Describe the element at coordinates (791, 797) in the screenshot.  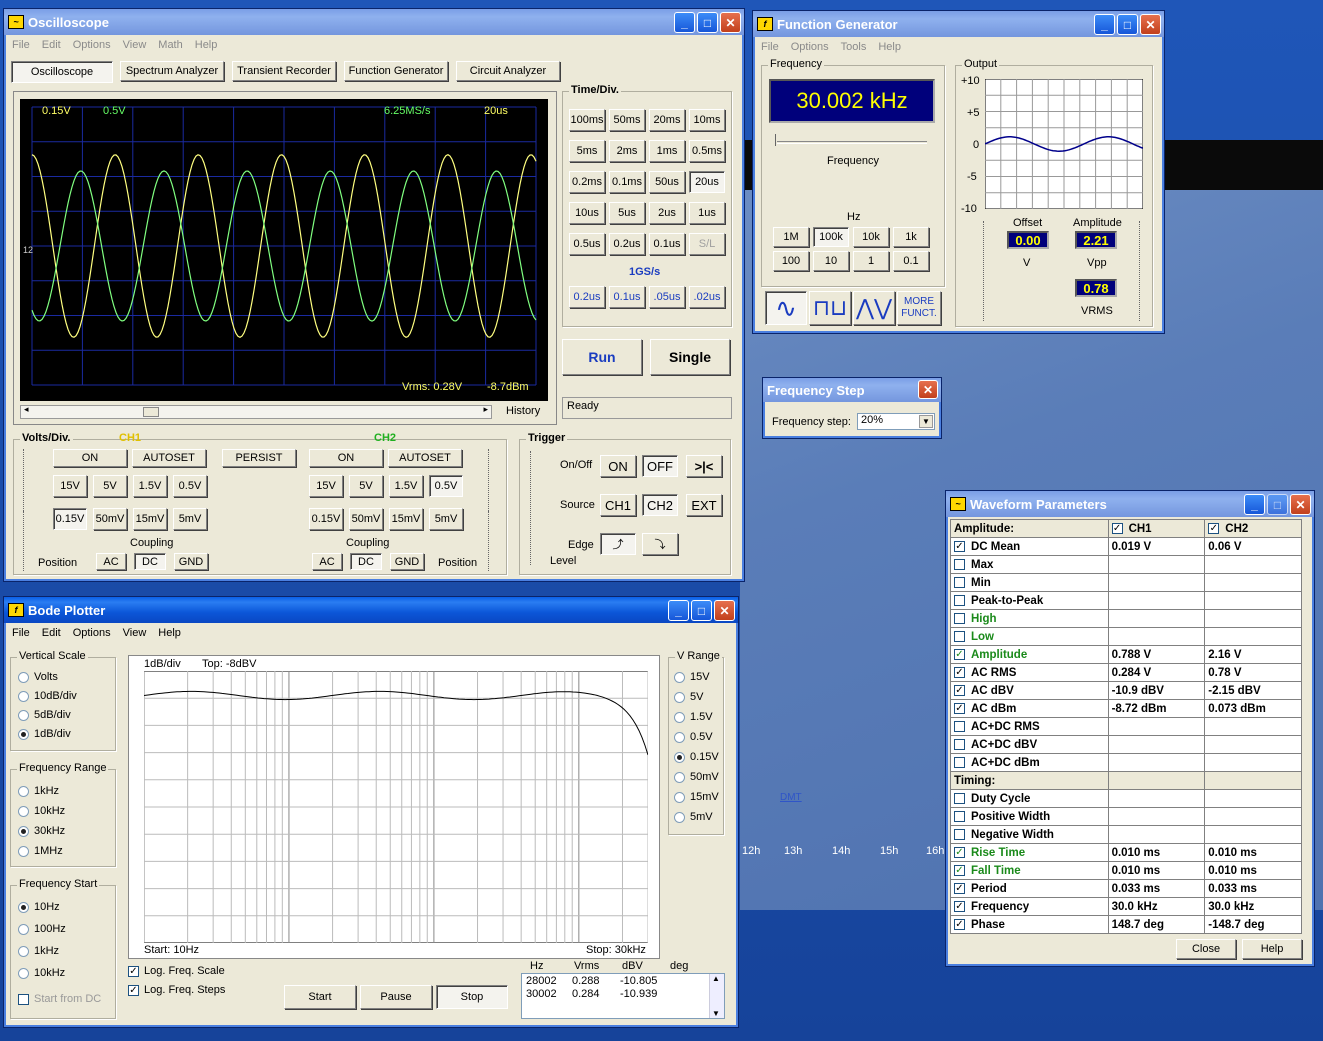
I see `dmt-link: DMT` at that location.